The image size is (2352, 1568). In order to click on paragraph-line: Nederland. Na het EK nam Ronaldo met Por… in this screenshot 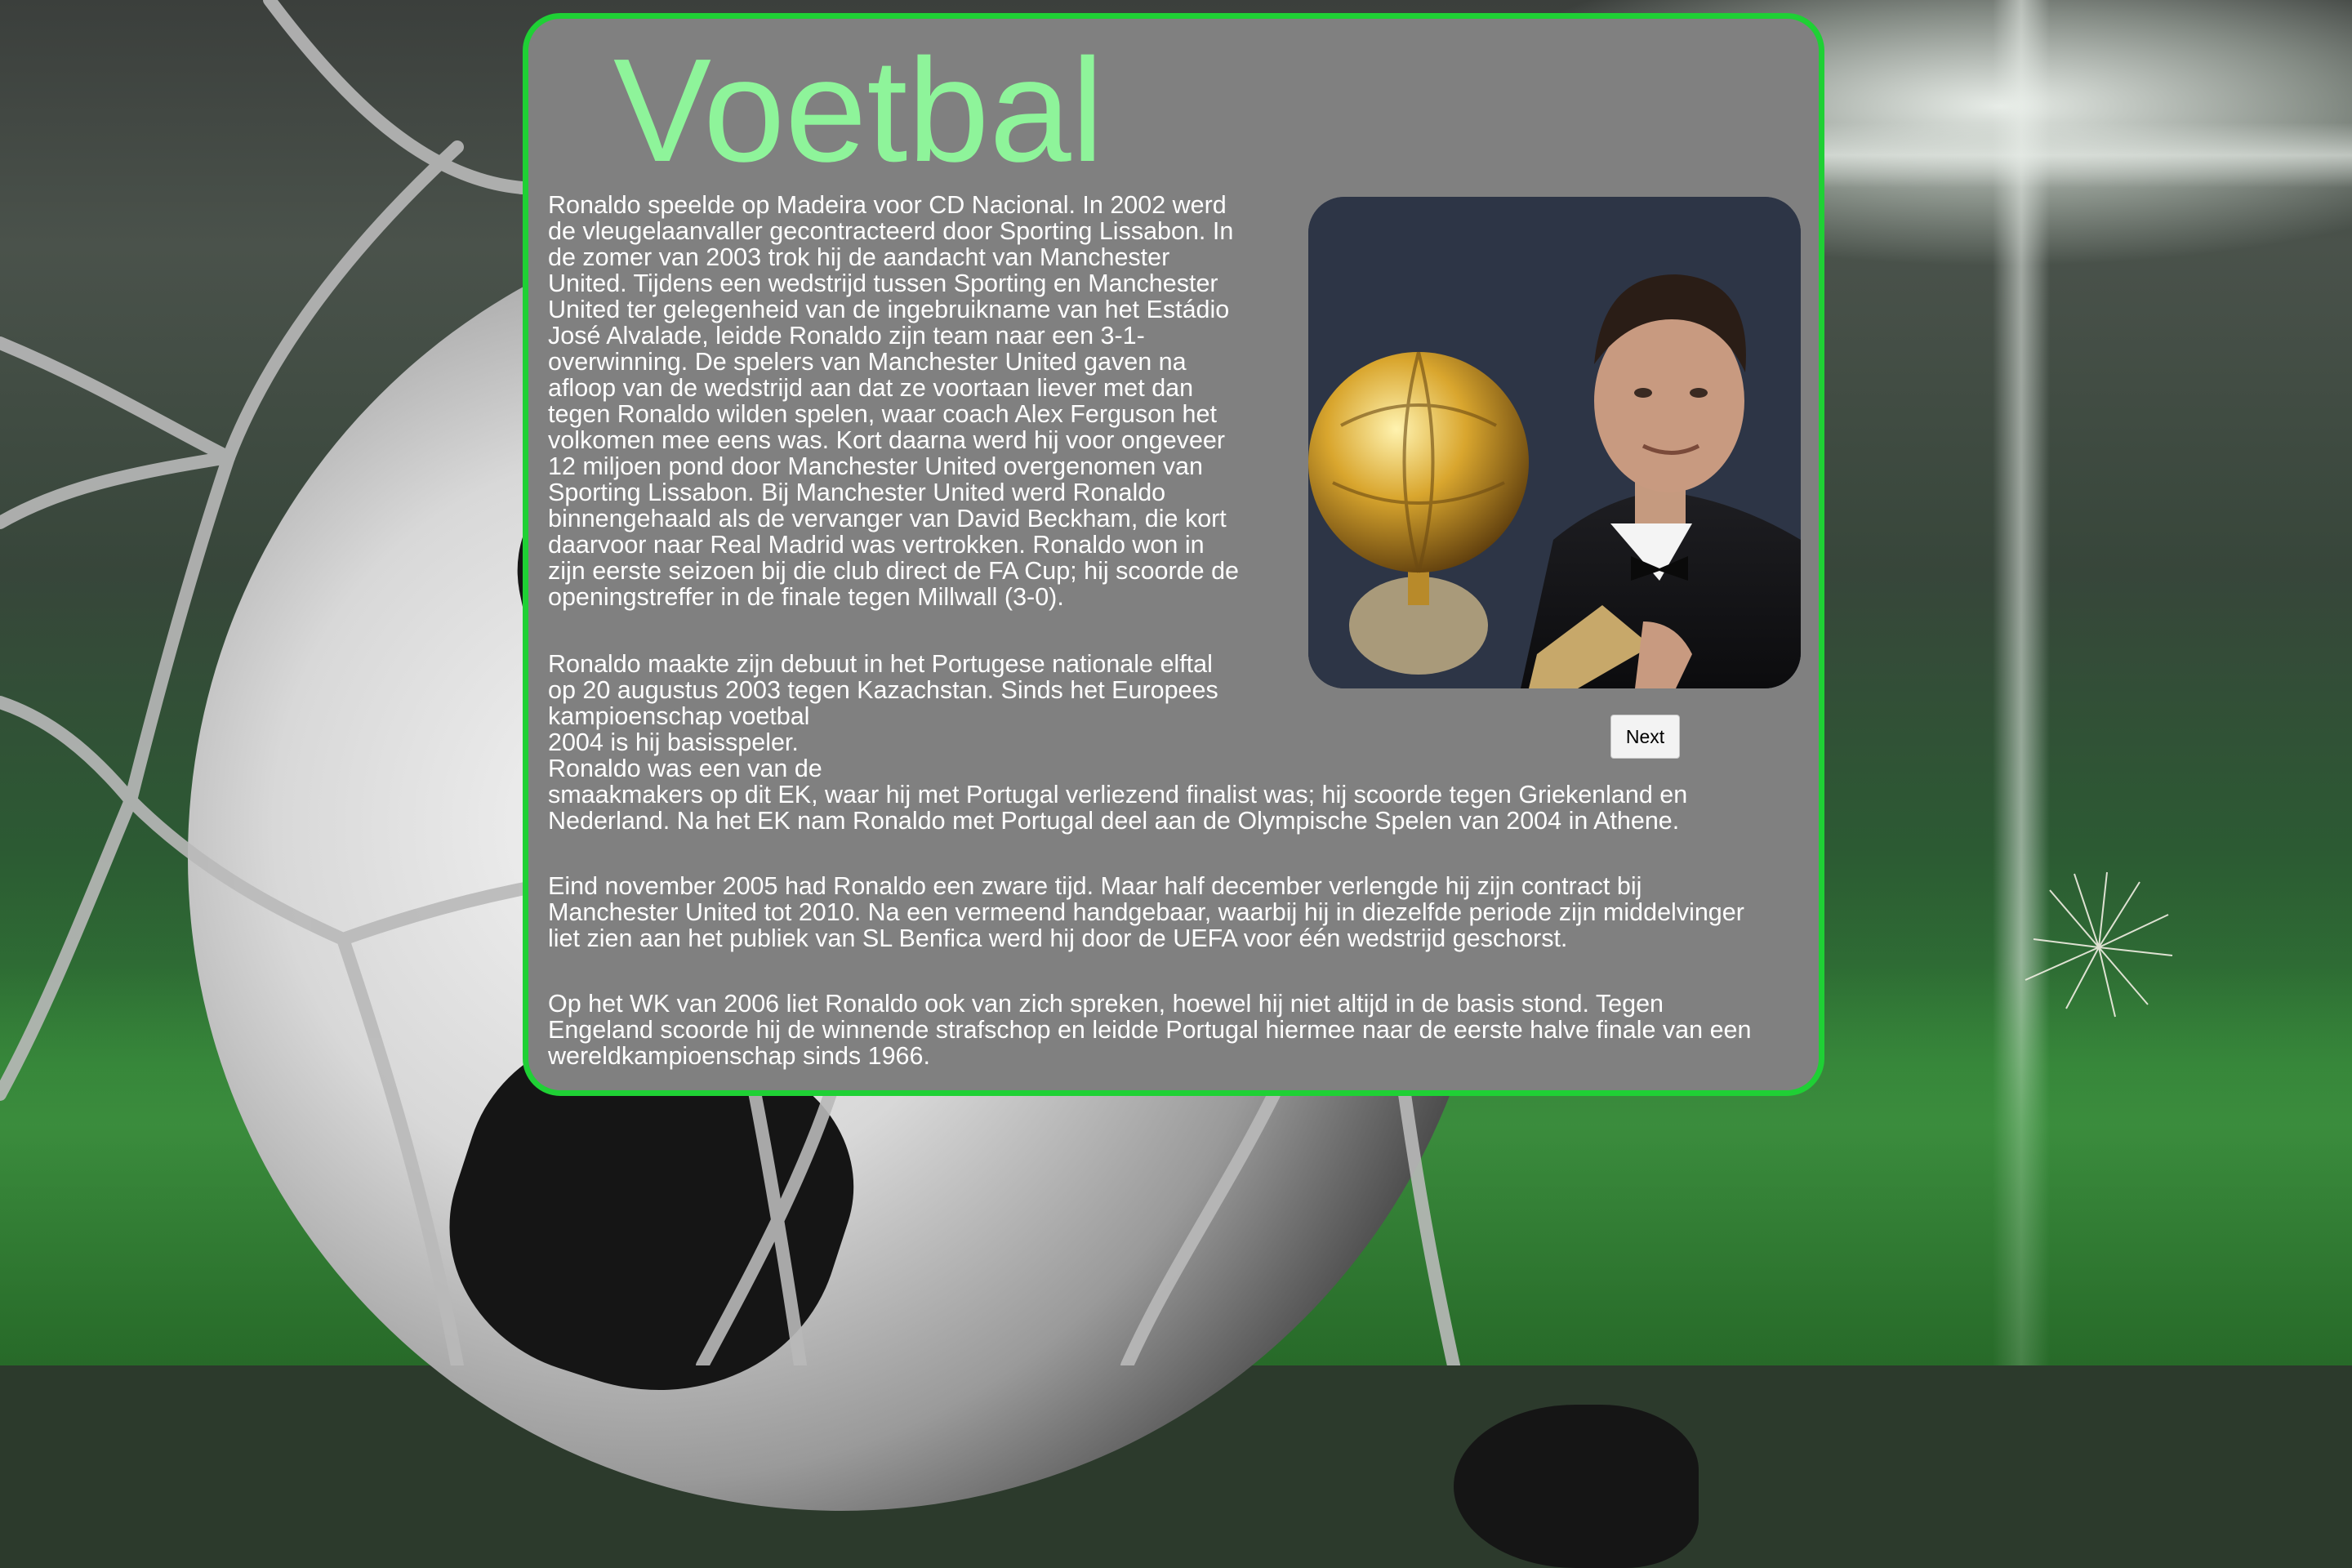, I will do `click(1114, 821)`.